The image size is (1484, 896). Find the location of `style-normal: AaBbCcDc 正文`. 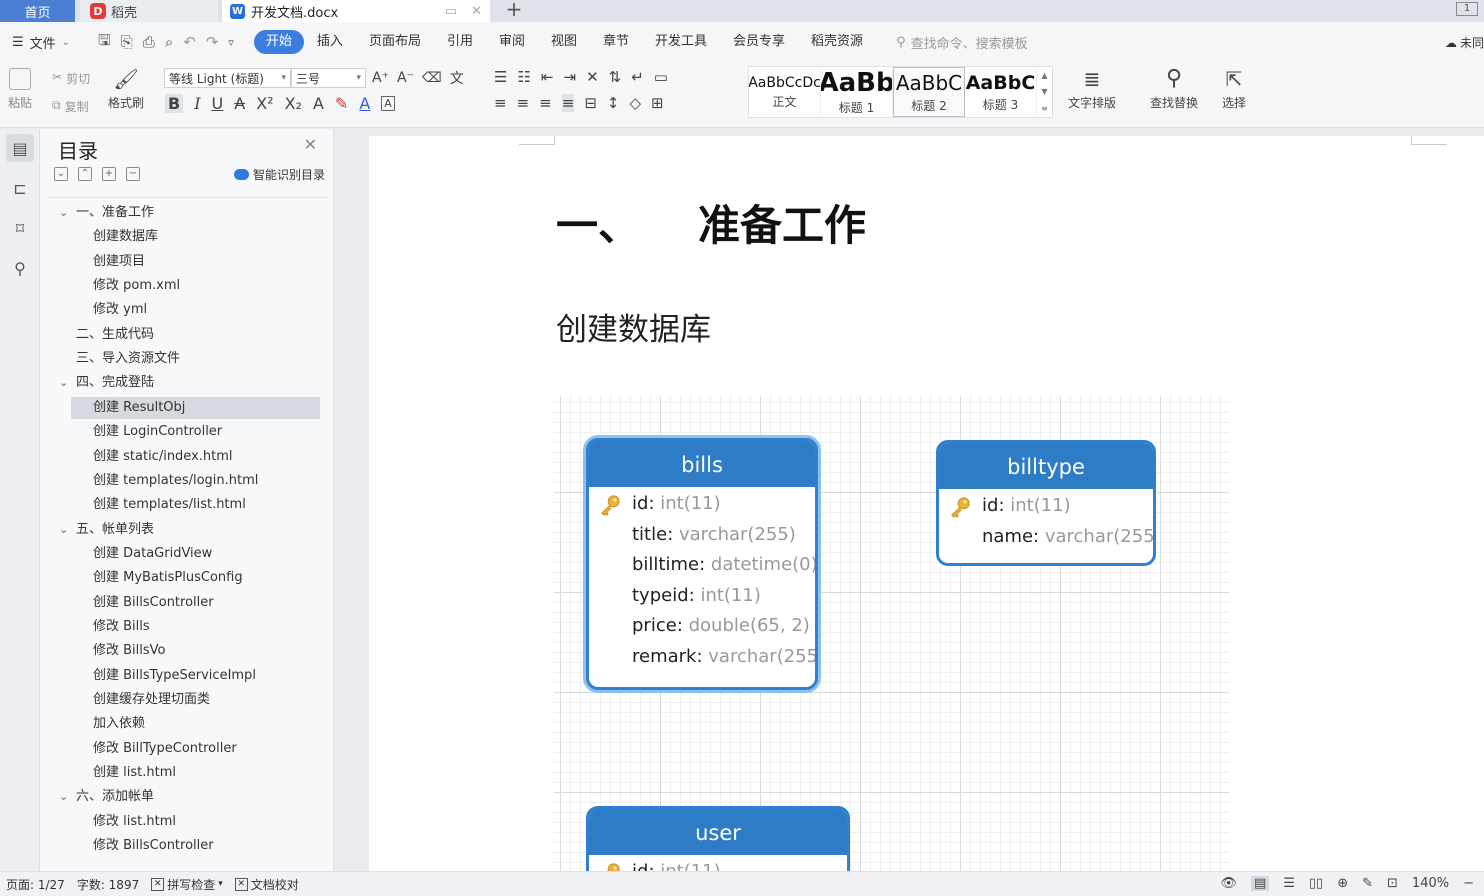

style-normal: AaBbCcDc 正文 is located at coordinates (785, 92).